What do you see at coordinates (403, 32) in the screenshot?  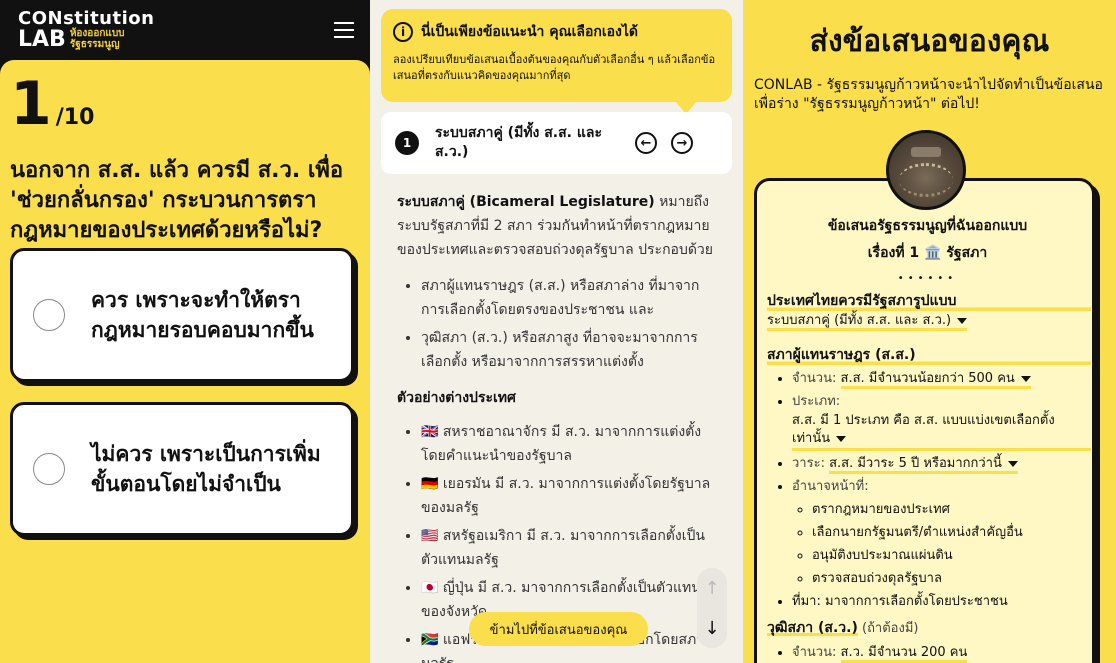 I see `info-icon: i` at bounding box center [403, 32].